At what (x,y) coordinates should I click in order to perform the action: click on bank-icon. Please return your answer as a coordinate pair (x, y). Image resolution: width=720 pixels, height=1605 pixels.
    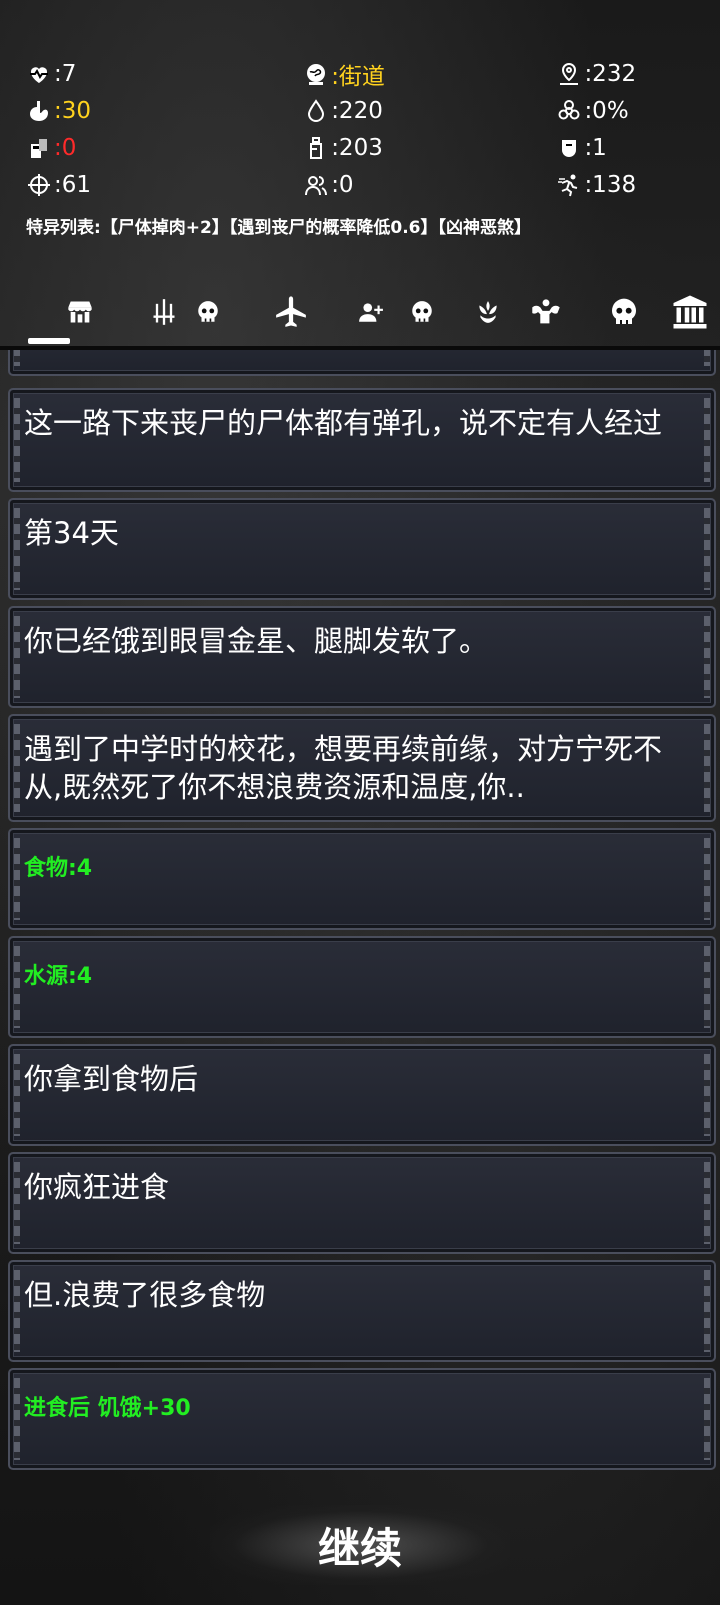
    Looking at the image, I should click on (690, 314).